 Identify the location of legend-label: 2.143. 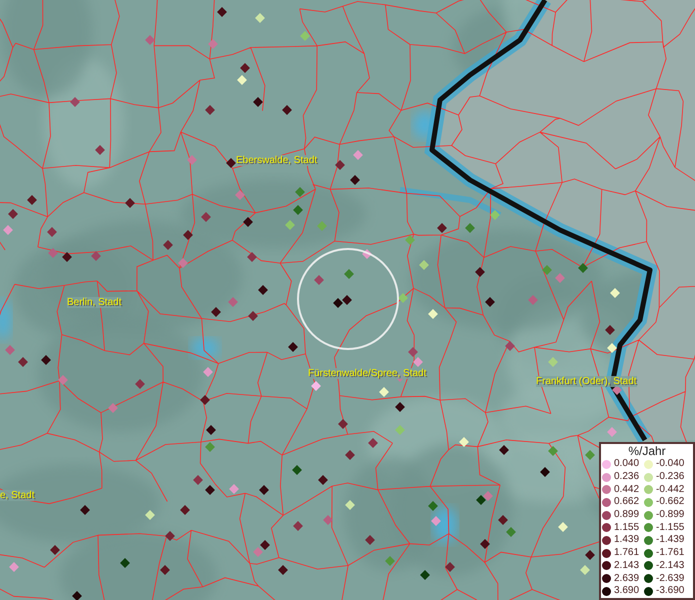
(627, 566).